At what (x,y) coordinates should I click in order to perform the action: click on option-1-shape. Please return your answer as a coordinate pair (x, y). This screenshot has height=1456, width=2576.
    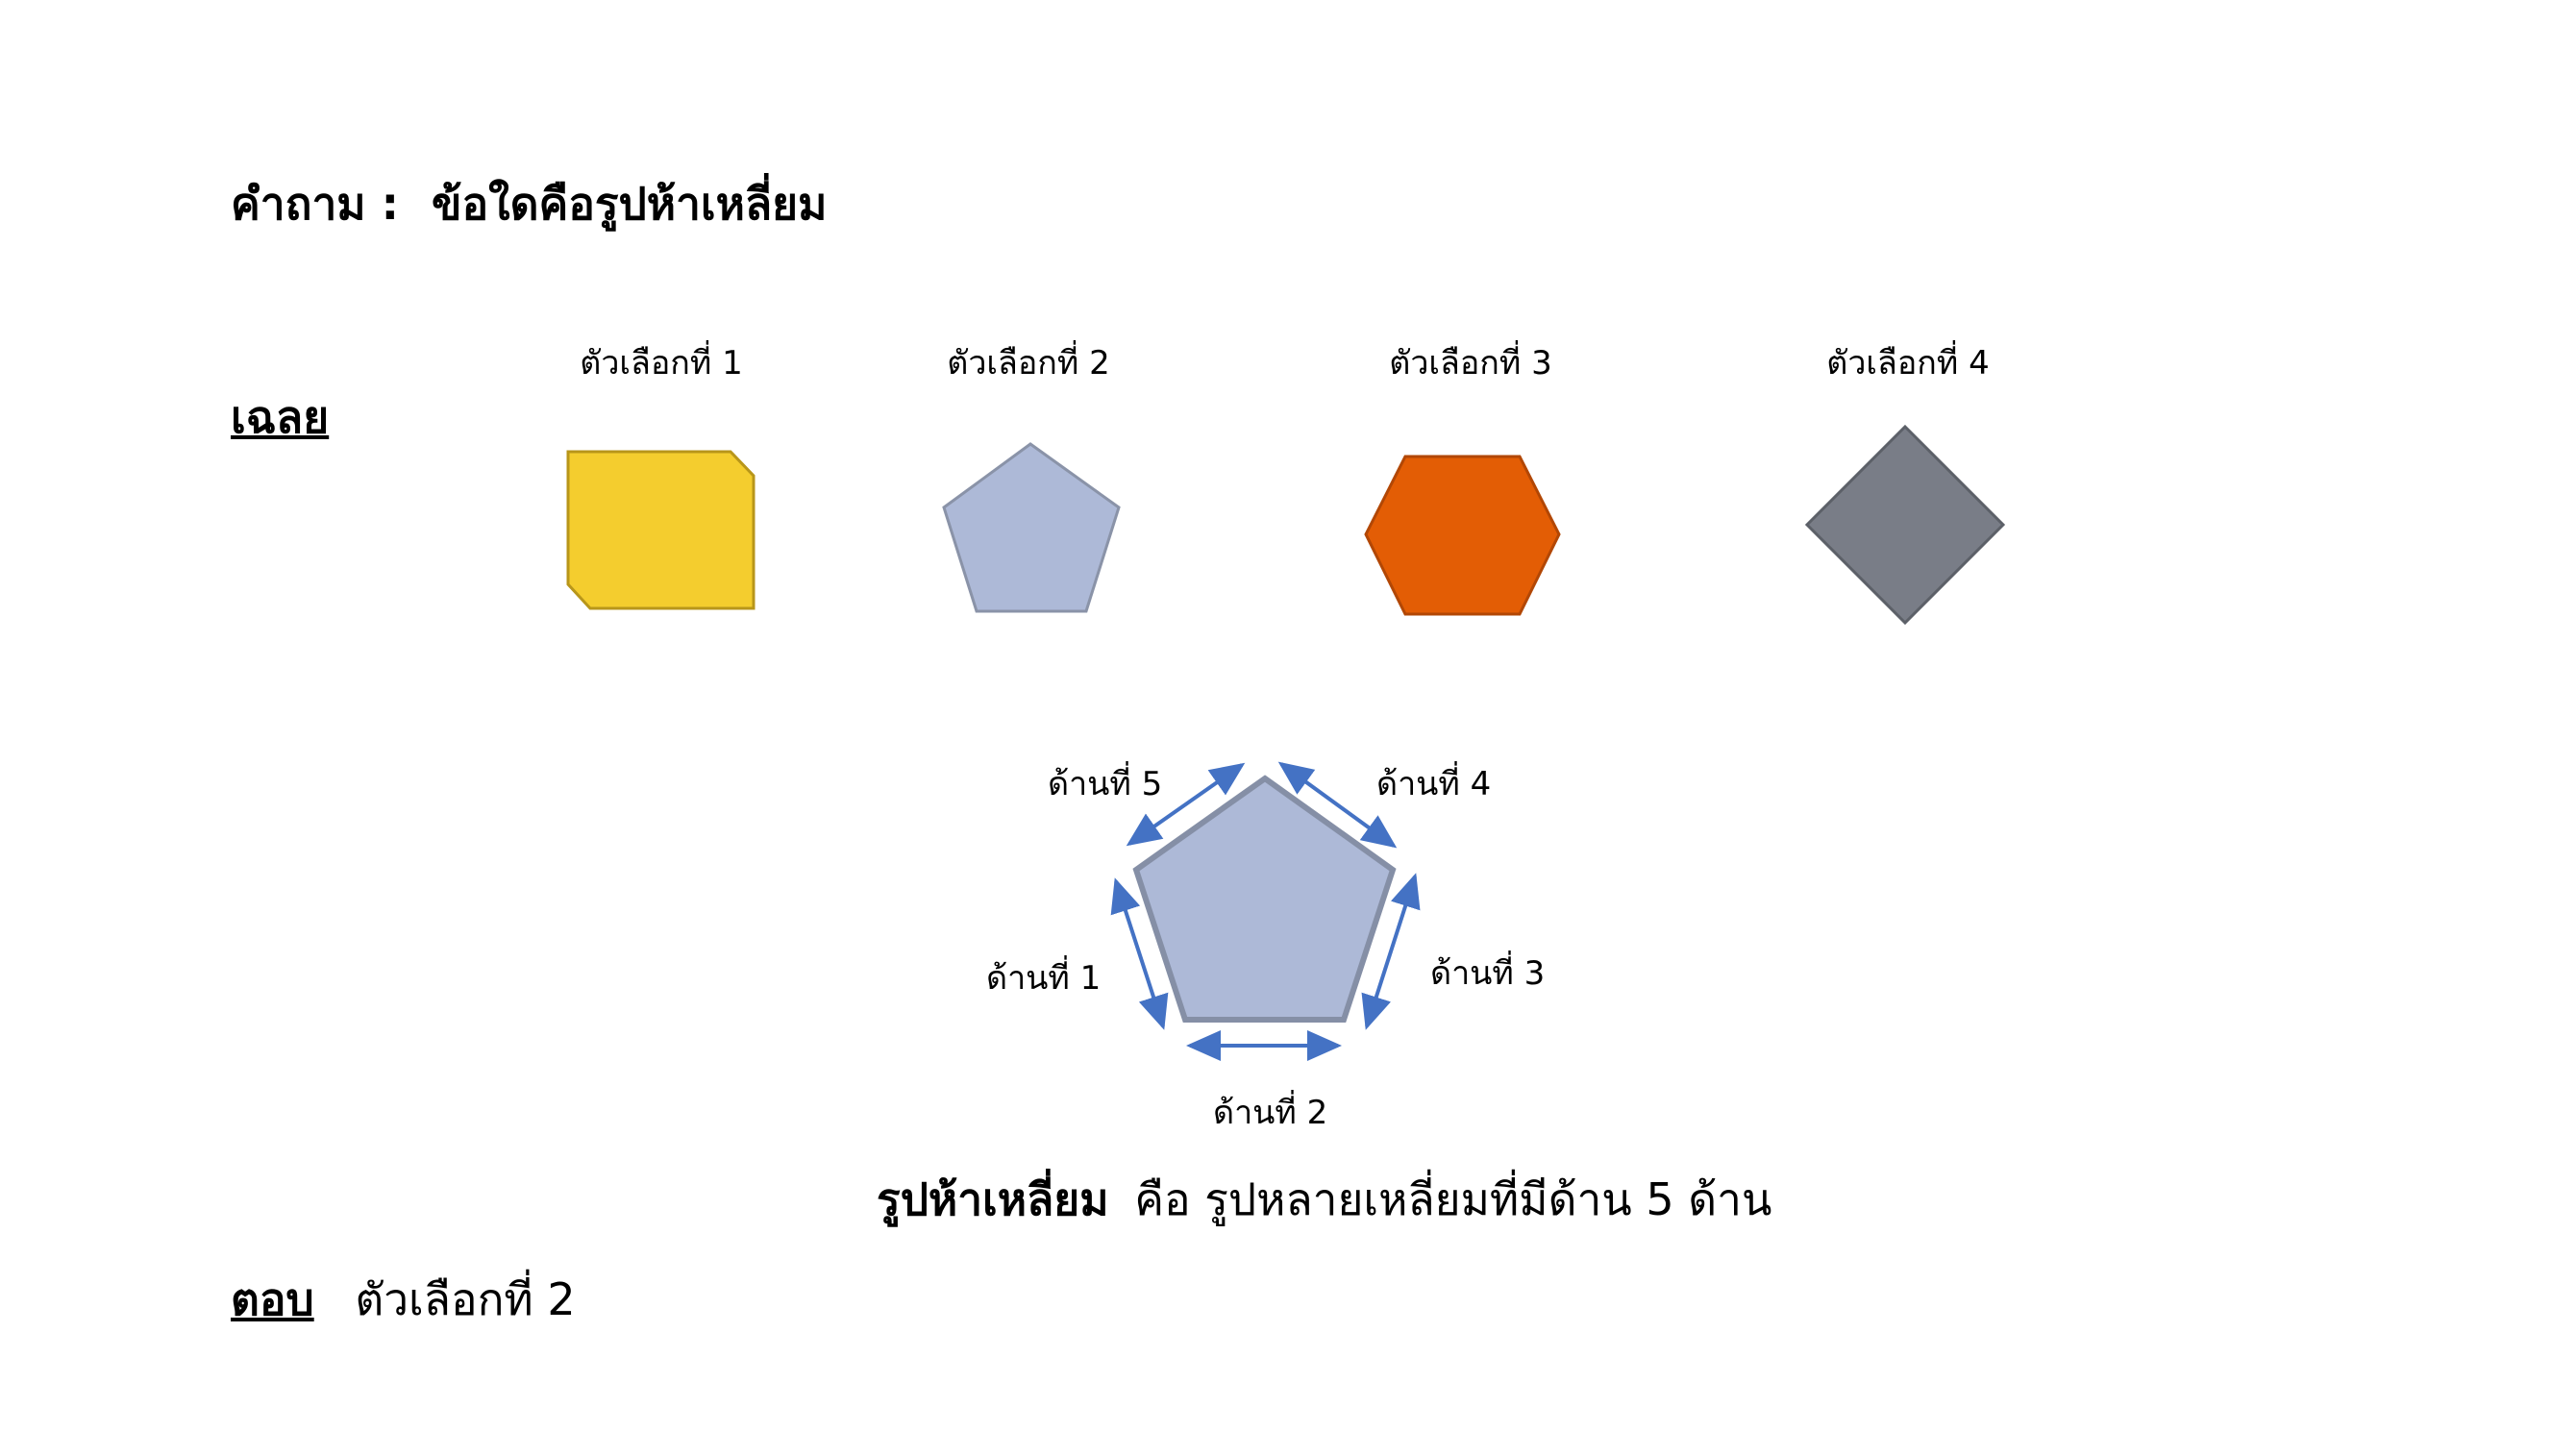
    Looking at the image, I should click on (660, 530).